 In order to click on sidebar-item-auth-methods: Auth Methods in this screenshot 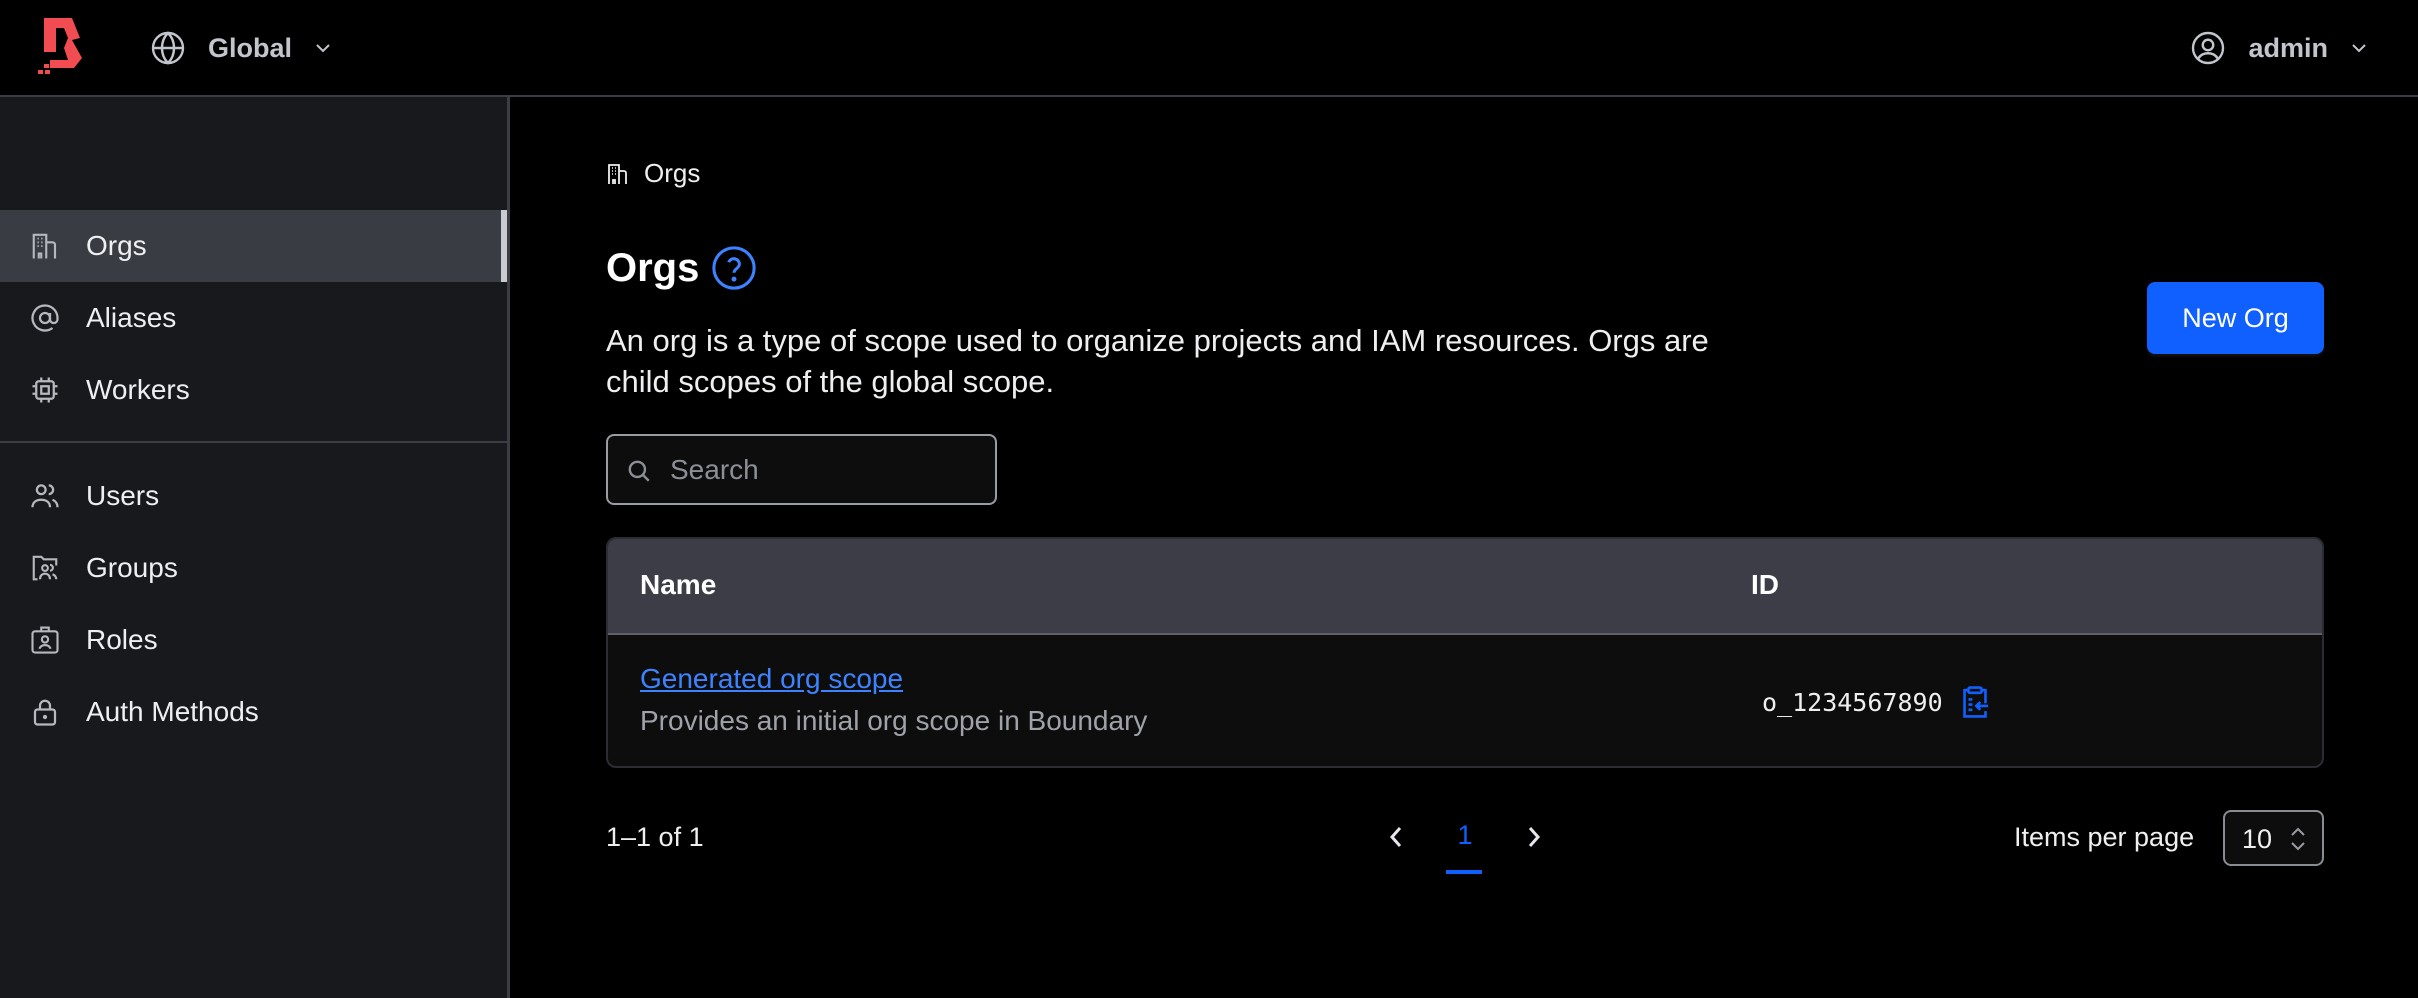, I will do `click(253, 712)`.